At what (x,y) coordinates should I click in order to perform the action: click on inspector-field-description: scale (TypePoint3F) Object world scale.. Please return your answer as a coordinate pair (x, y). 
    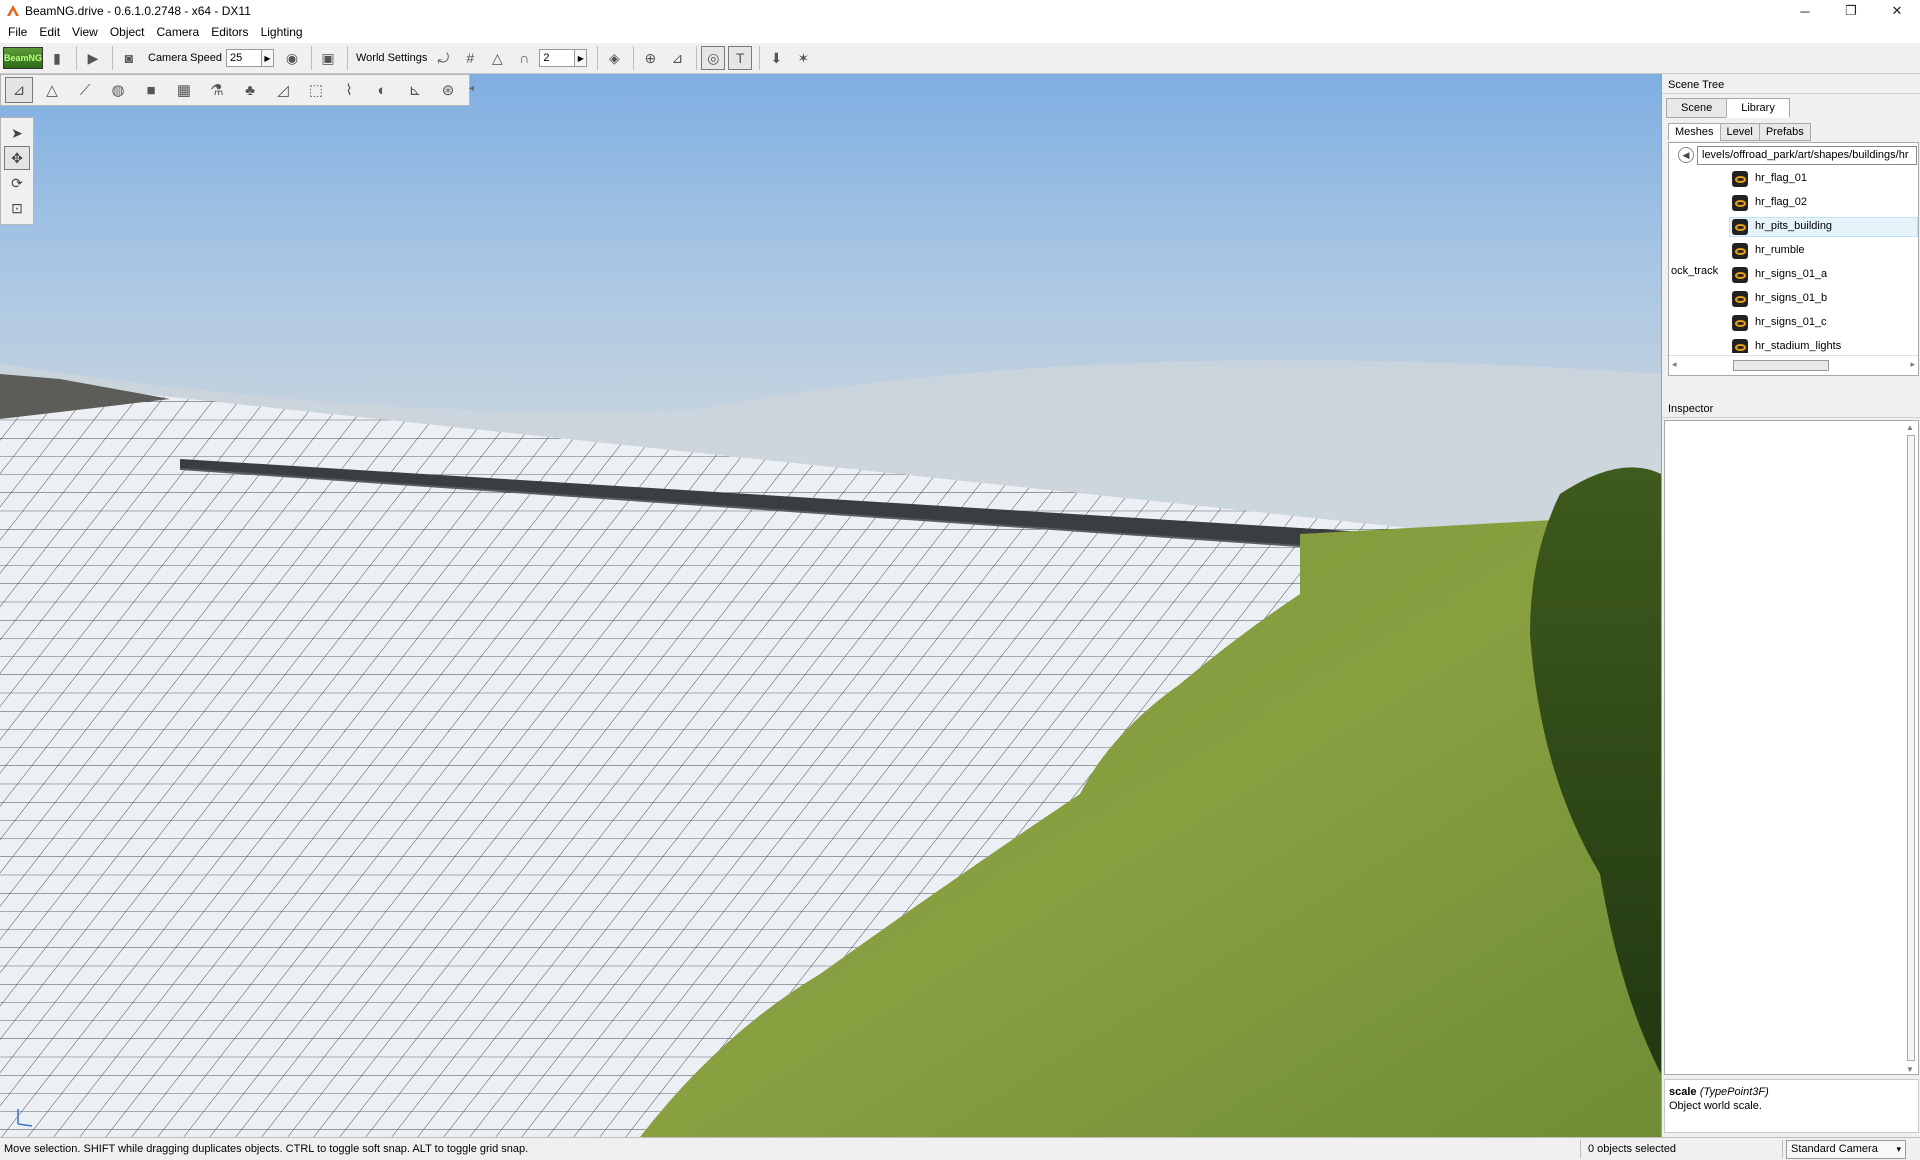
    Looking at the image, I should click on (1791, 1106).